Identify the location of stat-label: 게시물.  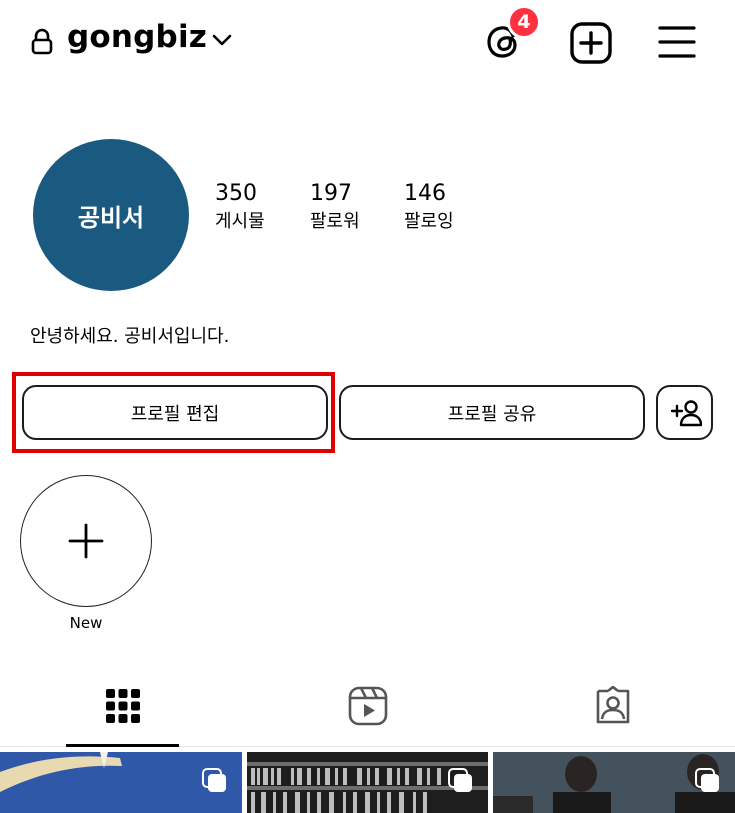
(240, 221).